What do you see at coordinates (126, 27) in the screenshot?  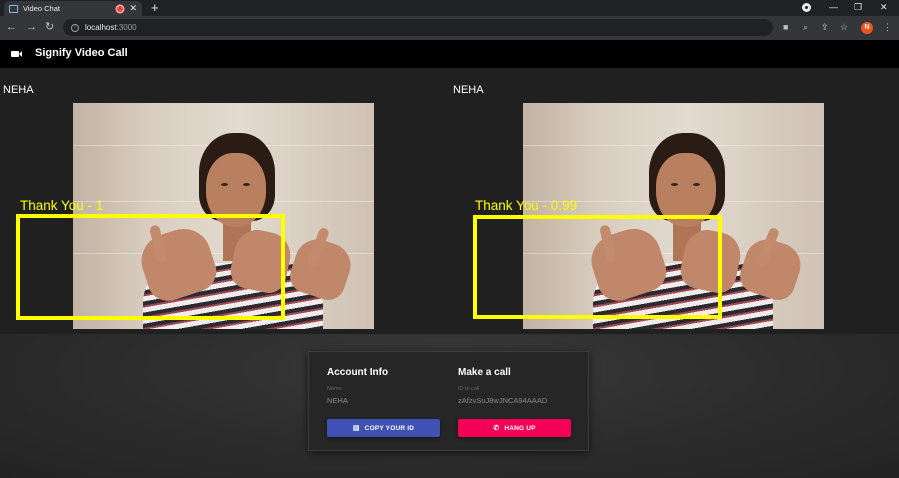 I see `url-port: :3000` at bounding box center [126, 27].